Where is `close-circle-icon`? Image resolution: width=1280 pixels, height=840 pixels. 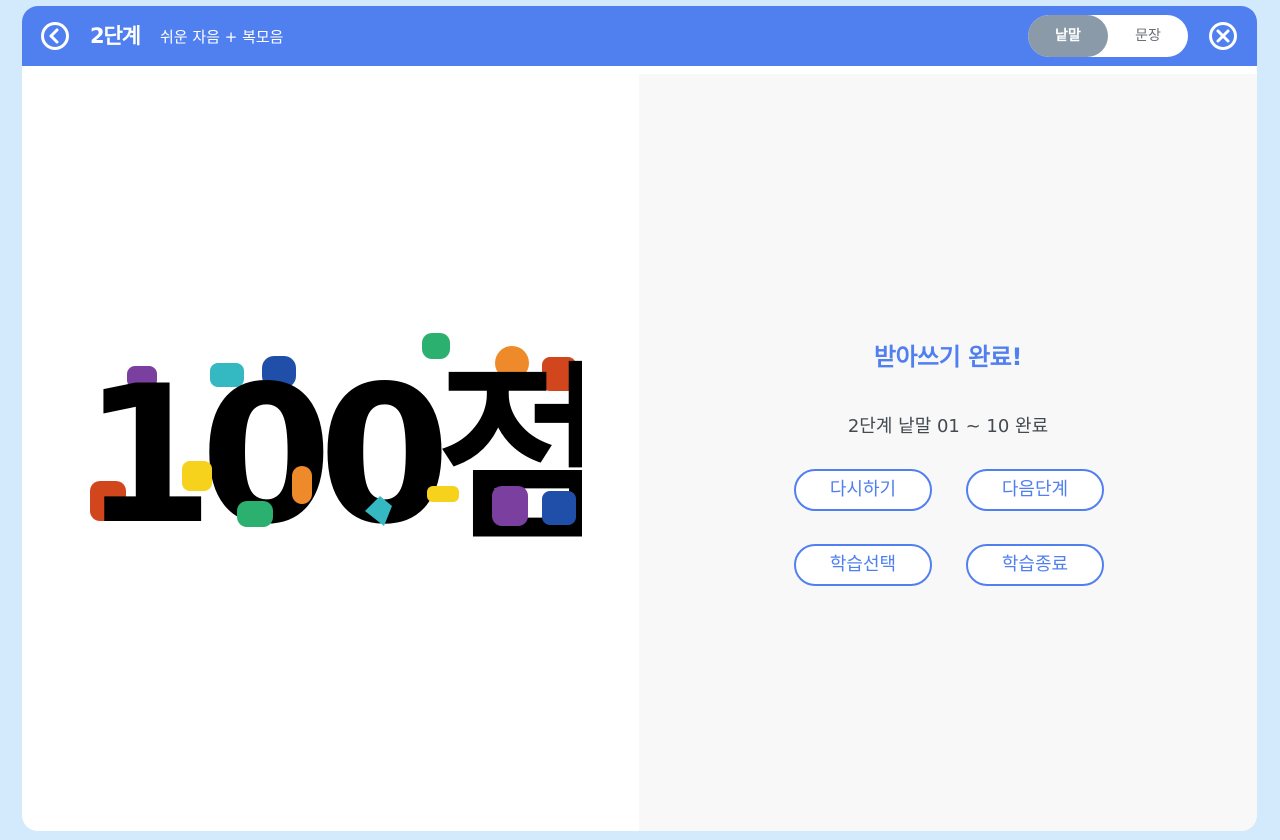 close-circle-icon is located at coordinates (1223, 36).